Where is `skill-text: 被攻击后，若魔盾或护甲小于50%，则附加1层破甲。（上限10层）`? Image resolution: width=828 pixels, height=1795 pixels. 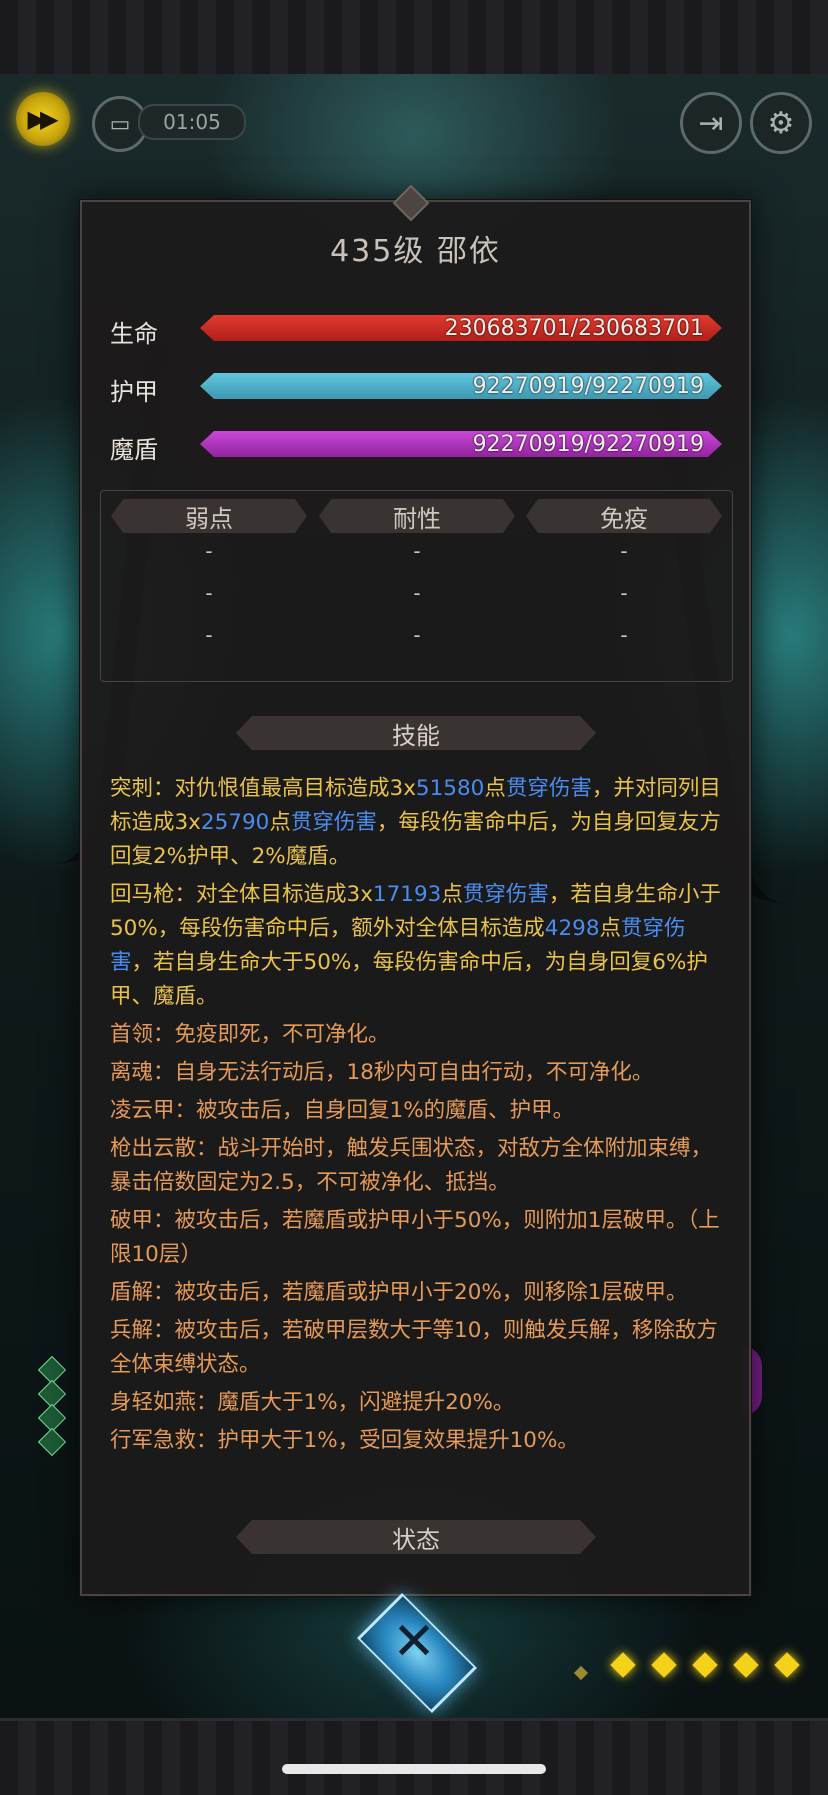 skill-text: 被攻击后，若魔盾或护甲小于50%，则附加1层破甲。（上限10层） is located at coordinates (415, 1237).